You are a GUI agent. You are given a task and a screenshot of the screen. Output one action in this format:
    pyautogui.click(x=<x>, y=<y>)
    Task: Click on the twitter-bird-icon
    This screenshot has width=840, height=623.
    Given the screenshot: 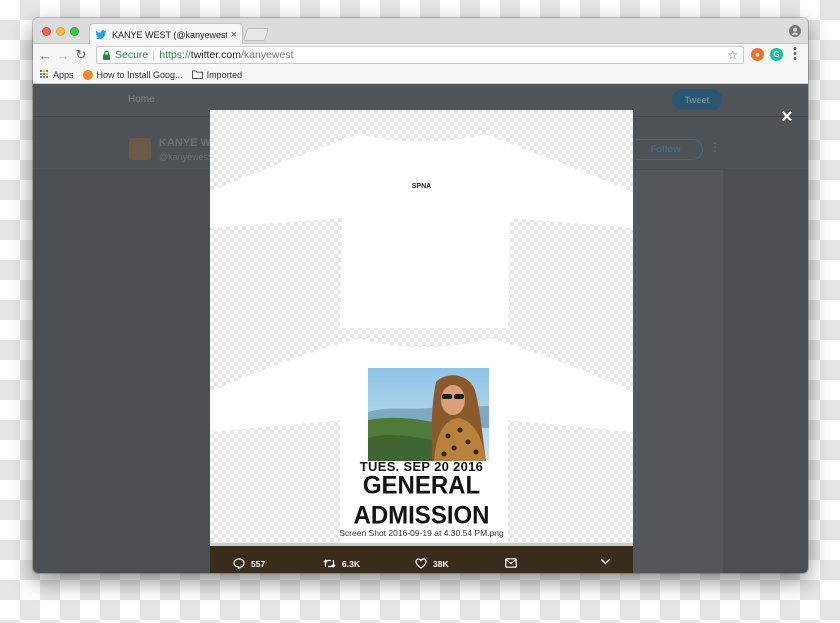 What is the action you would take?
    pyautogui.click(x=101, y=34)
    